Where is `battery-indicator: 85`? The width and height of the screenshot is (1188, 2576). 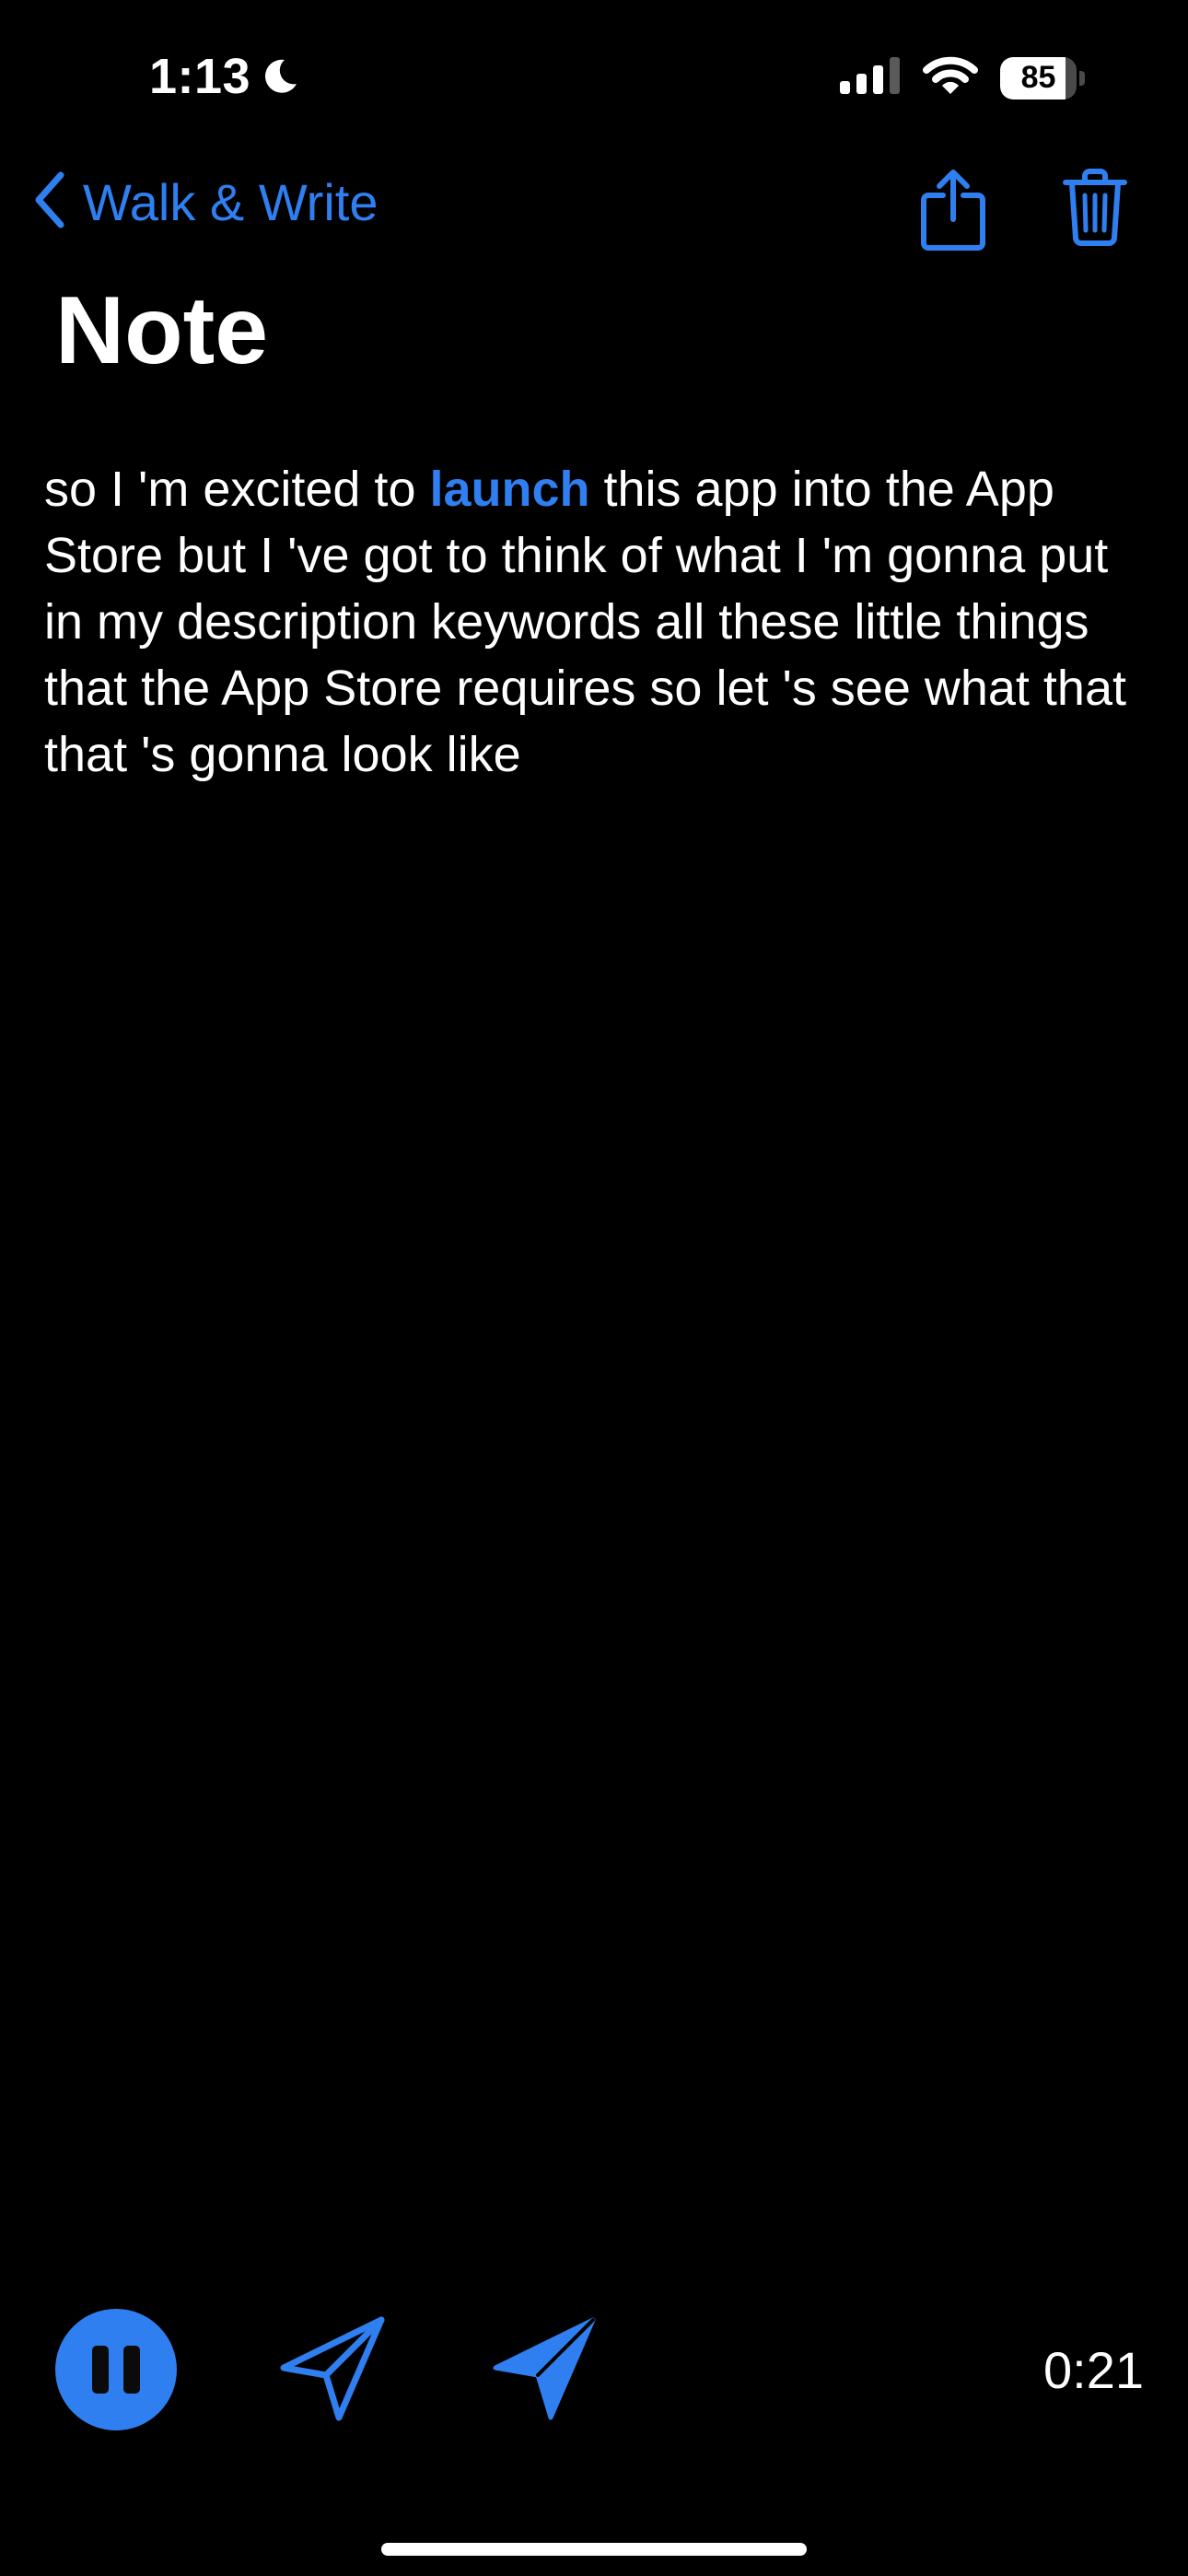
battery-indicator: 85 is located at coordinates (1042, 78).